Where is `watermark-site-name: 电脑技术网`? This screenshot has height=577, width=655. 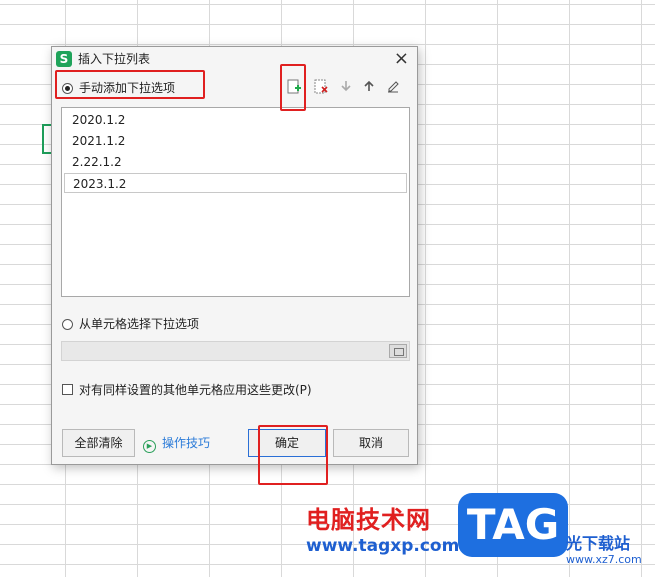
watermark-site-name: 电脑技术网 is located at coordinates (368, 520).